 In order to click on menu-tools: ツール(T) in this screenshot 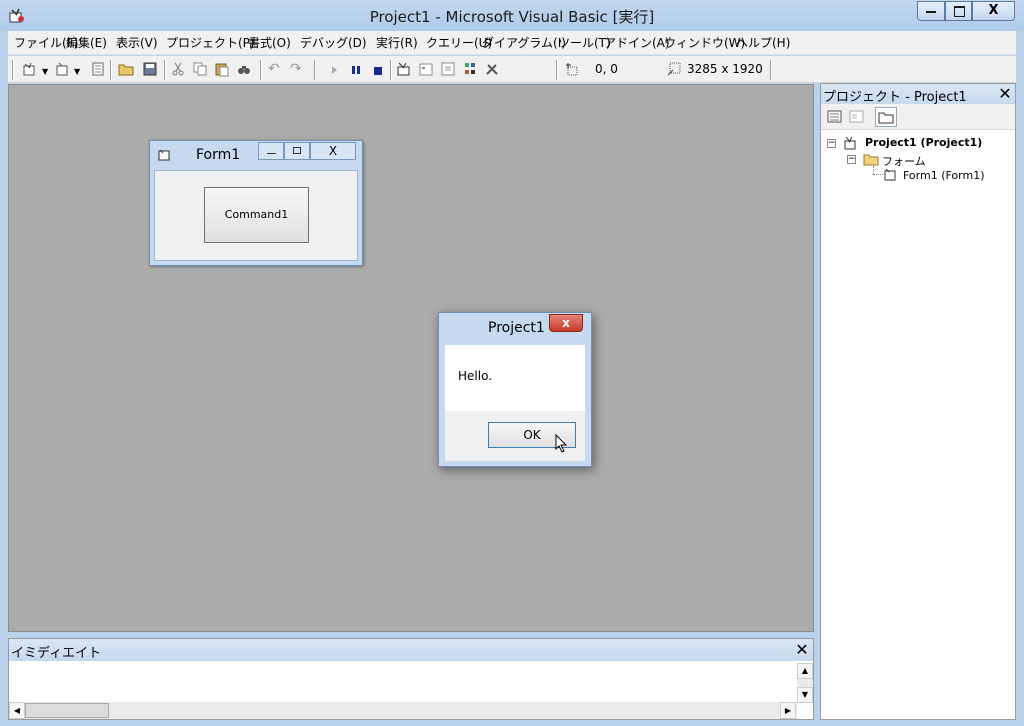, I will do `click(584, 42)`.